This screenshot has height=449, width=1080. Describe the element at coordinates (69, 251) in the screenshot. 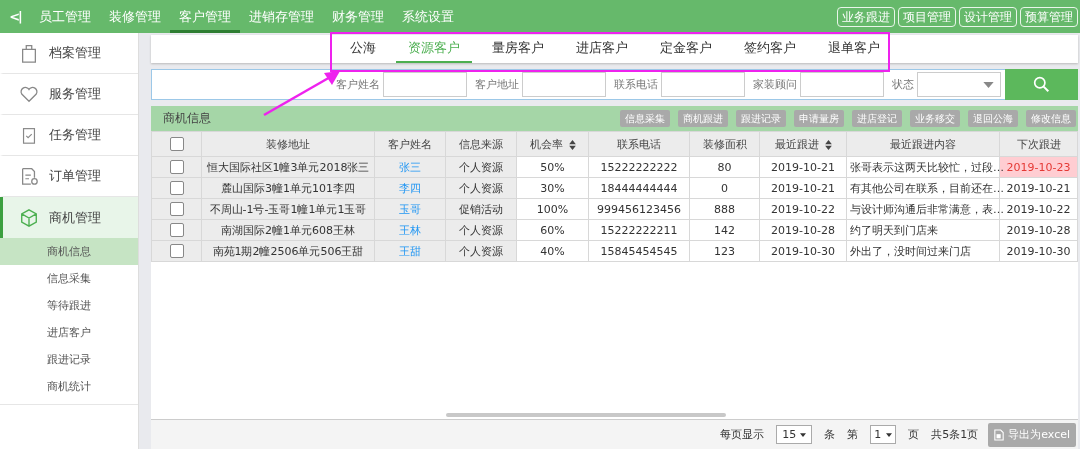

I see `sidebar-subitem: 商机信息` at that location.